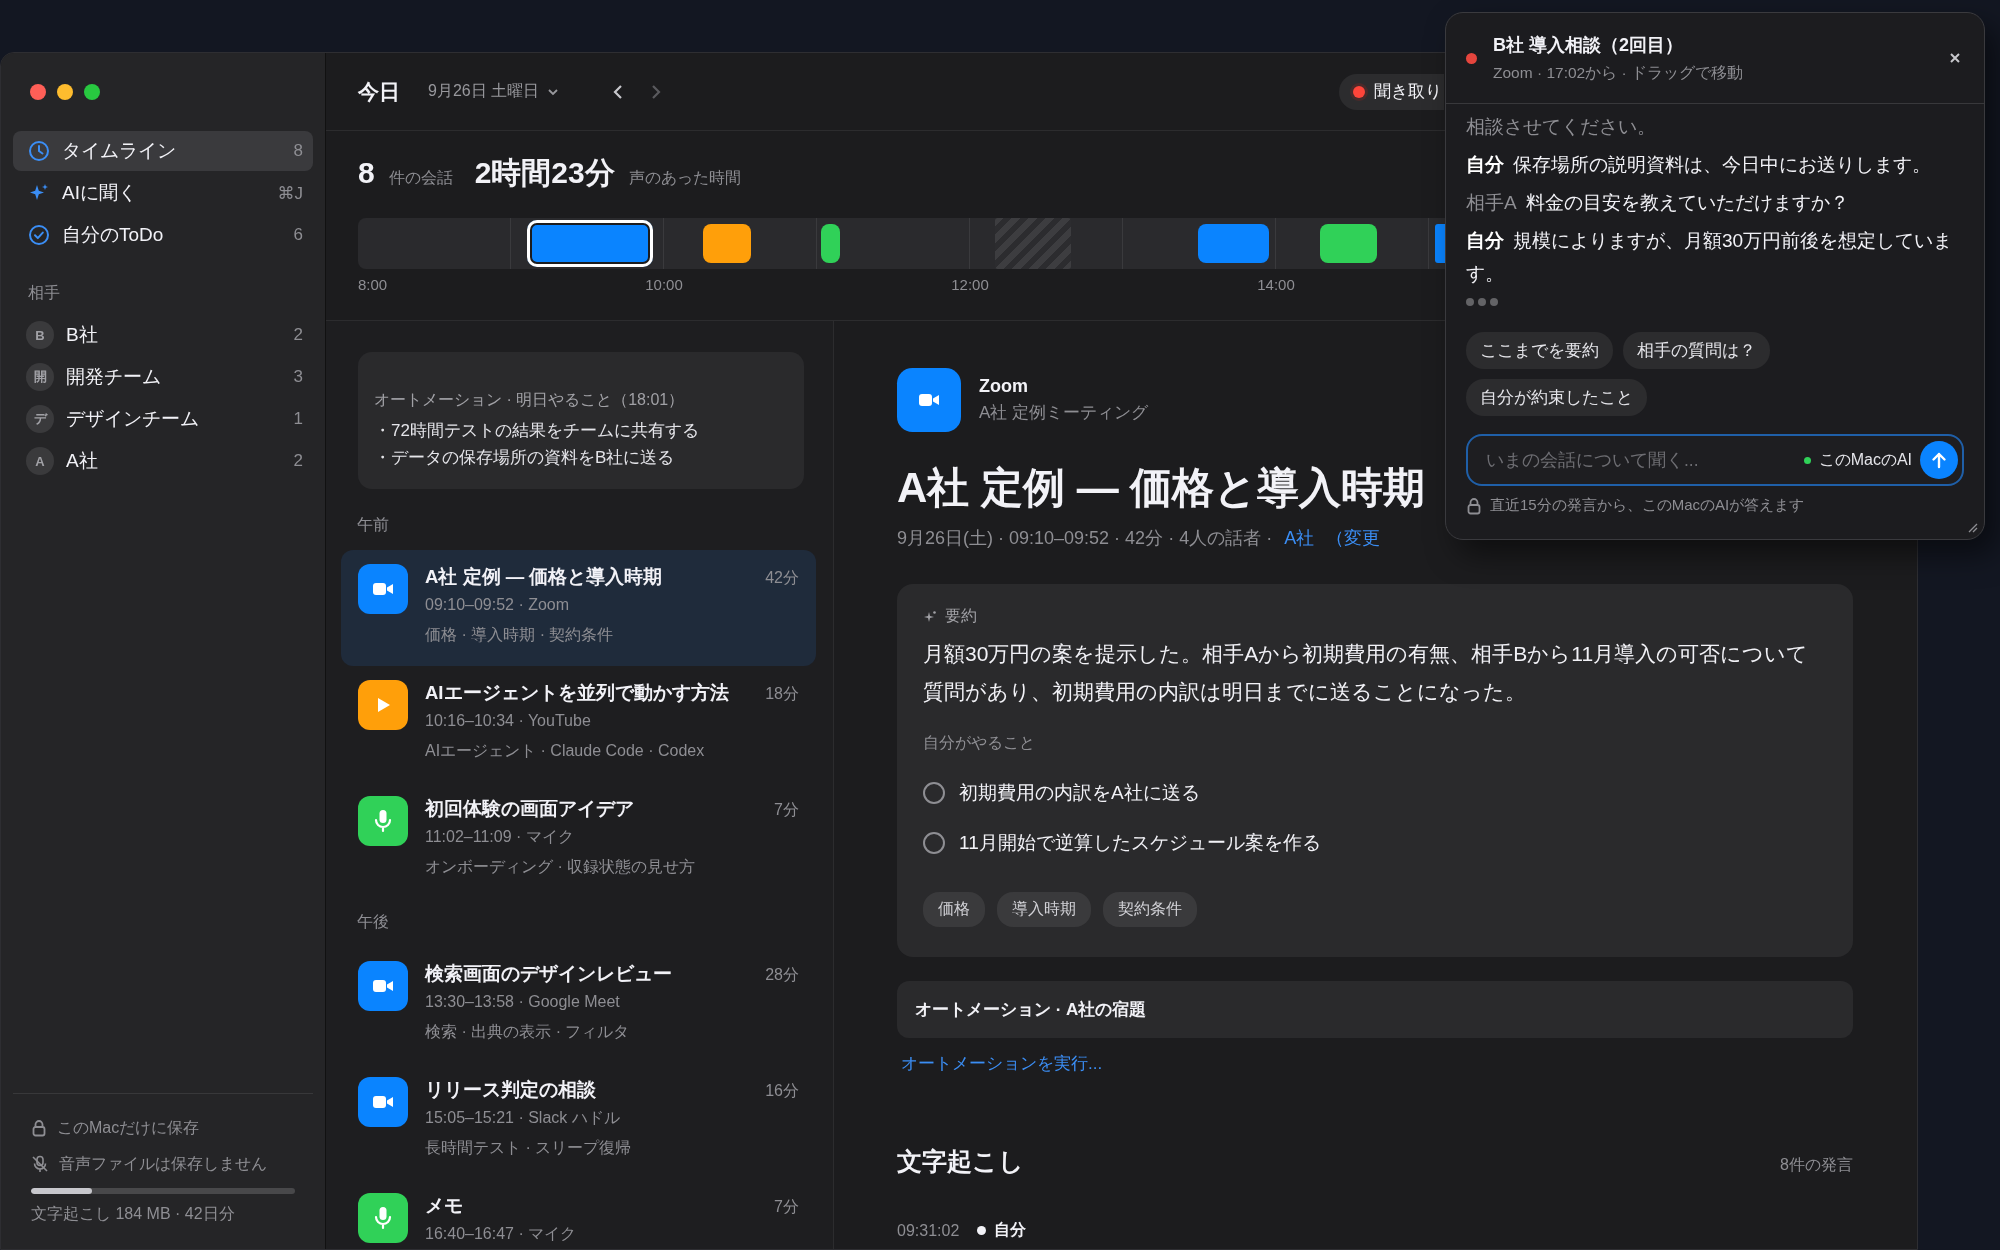 The width and height of the screenshot is (2000, 1250). Describe the element at coordinates (1710, 257) in the screenshot. I see `transcript-line: 自分 規模によりますが、月額30万円前後を想定しています。` at that location.